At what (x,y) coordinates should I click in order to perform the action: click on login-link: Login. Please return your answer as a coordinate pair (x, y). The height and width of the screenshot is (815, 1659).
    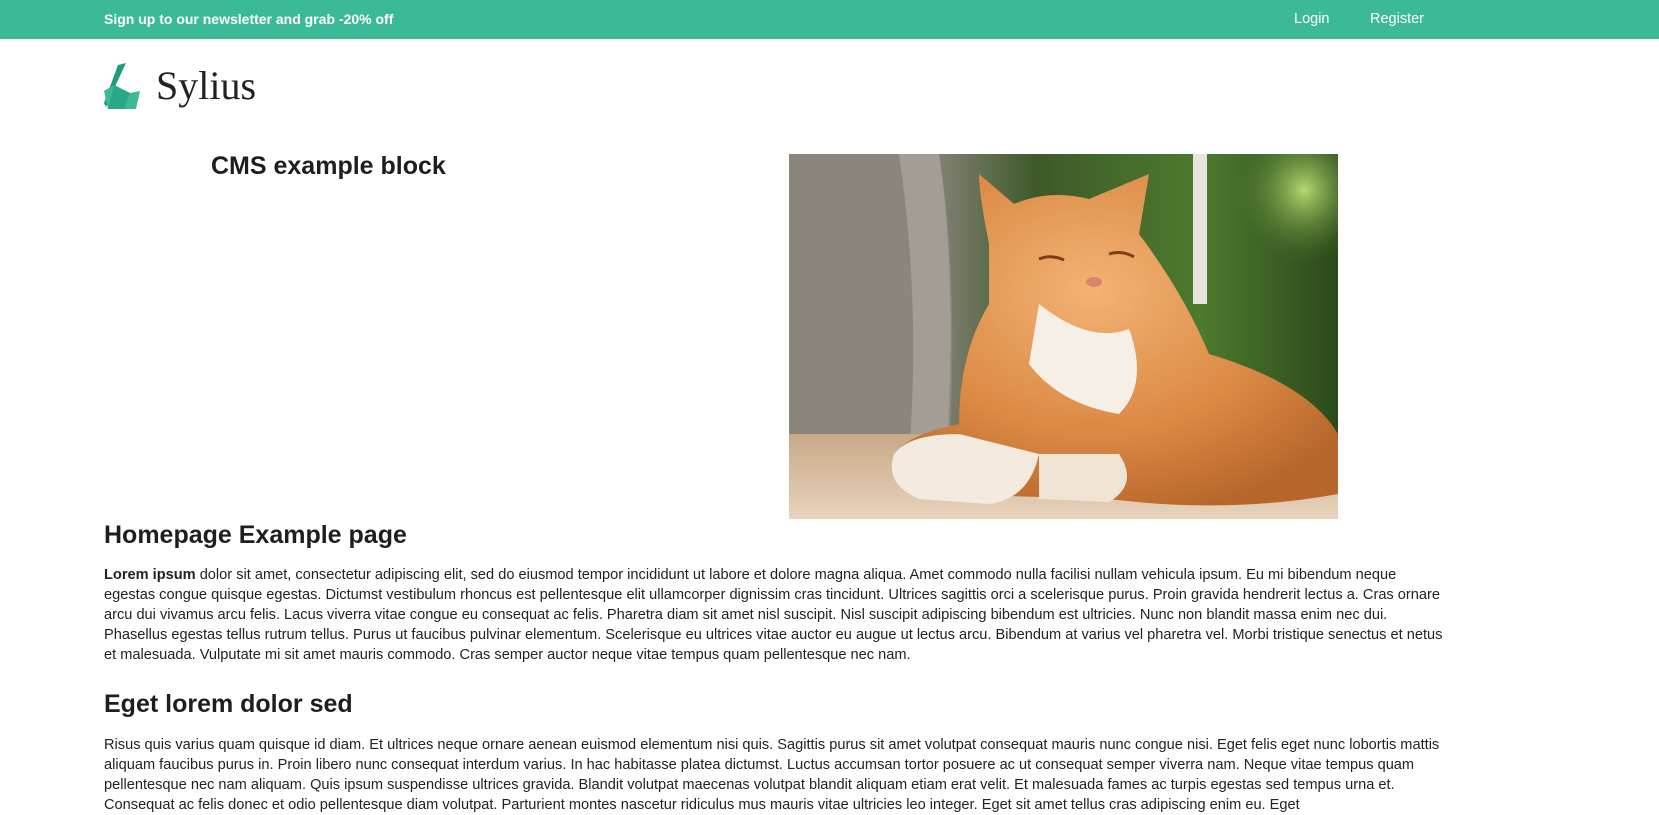
    Looking at the image, I should click on (1311, 19).